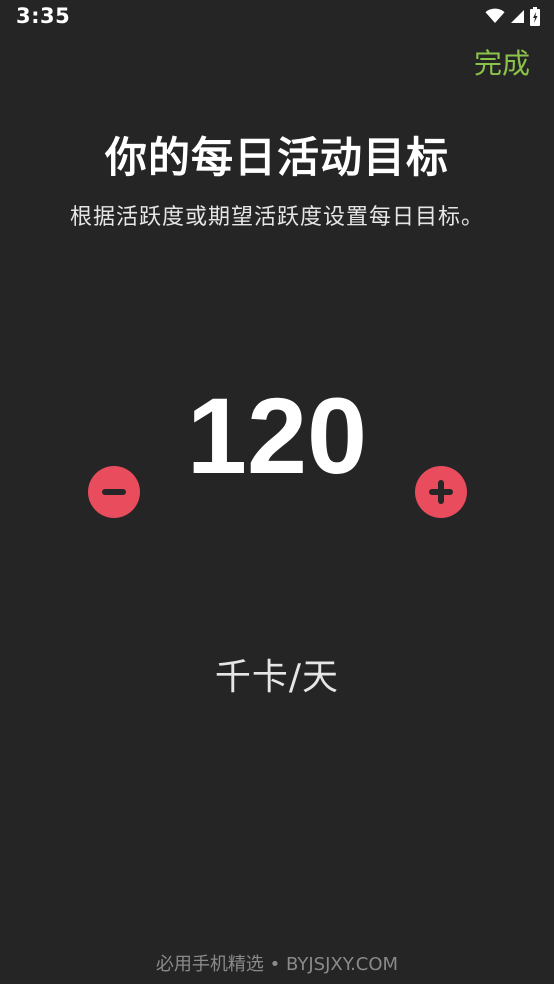 This screenshot has height=984, width=554. I want to click on done-button: 完成, so click(502, 62).